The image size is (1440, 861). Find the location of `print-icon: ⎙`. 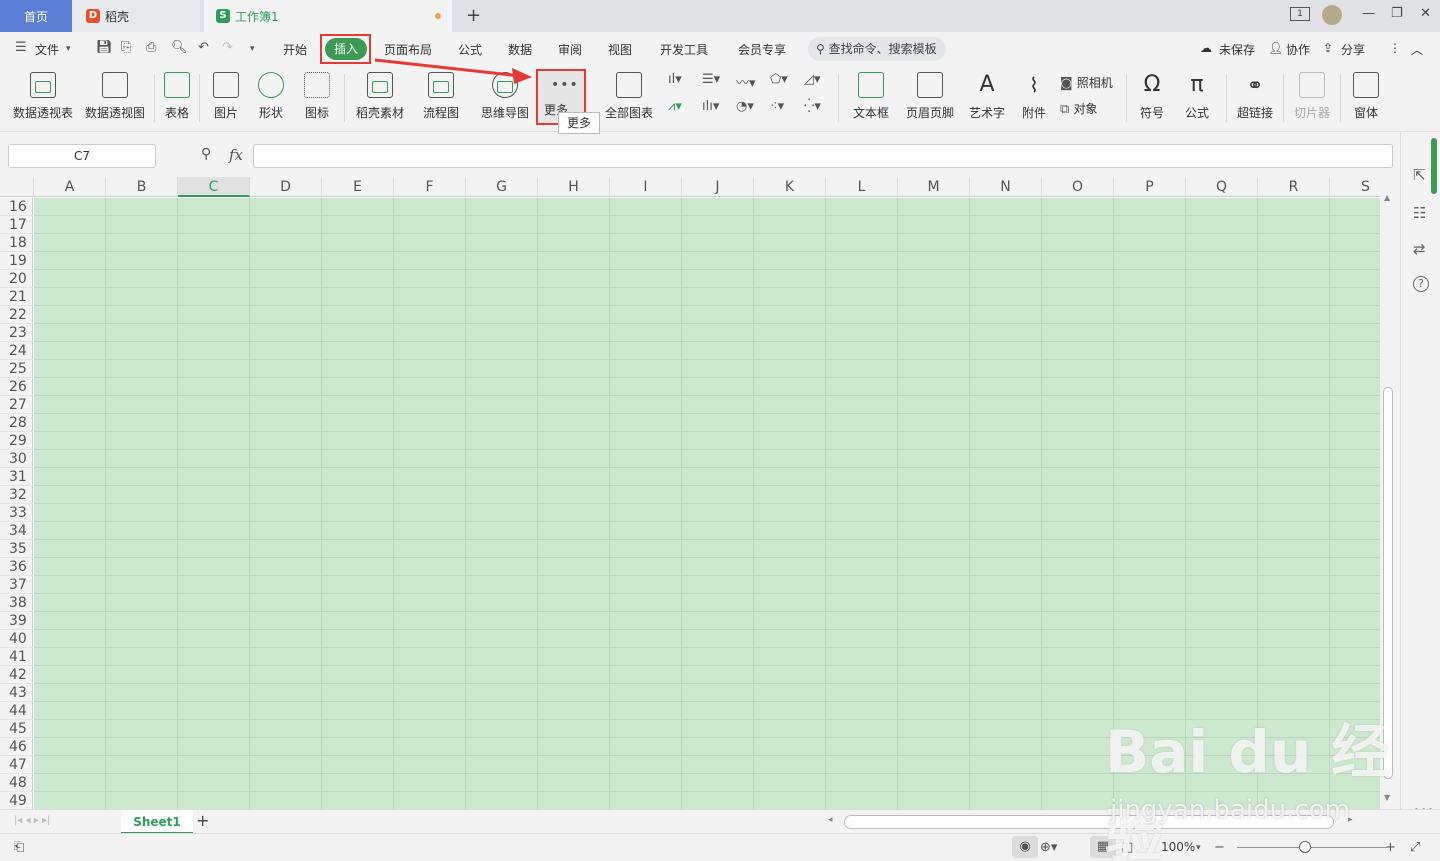

print-icon: ⎙ is located at coordinates (151, 47).